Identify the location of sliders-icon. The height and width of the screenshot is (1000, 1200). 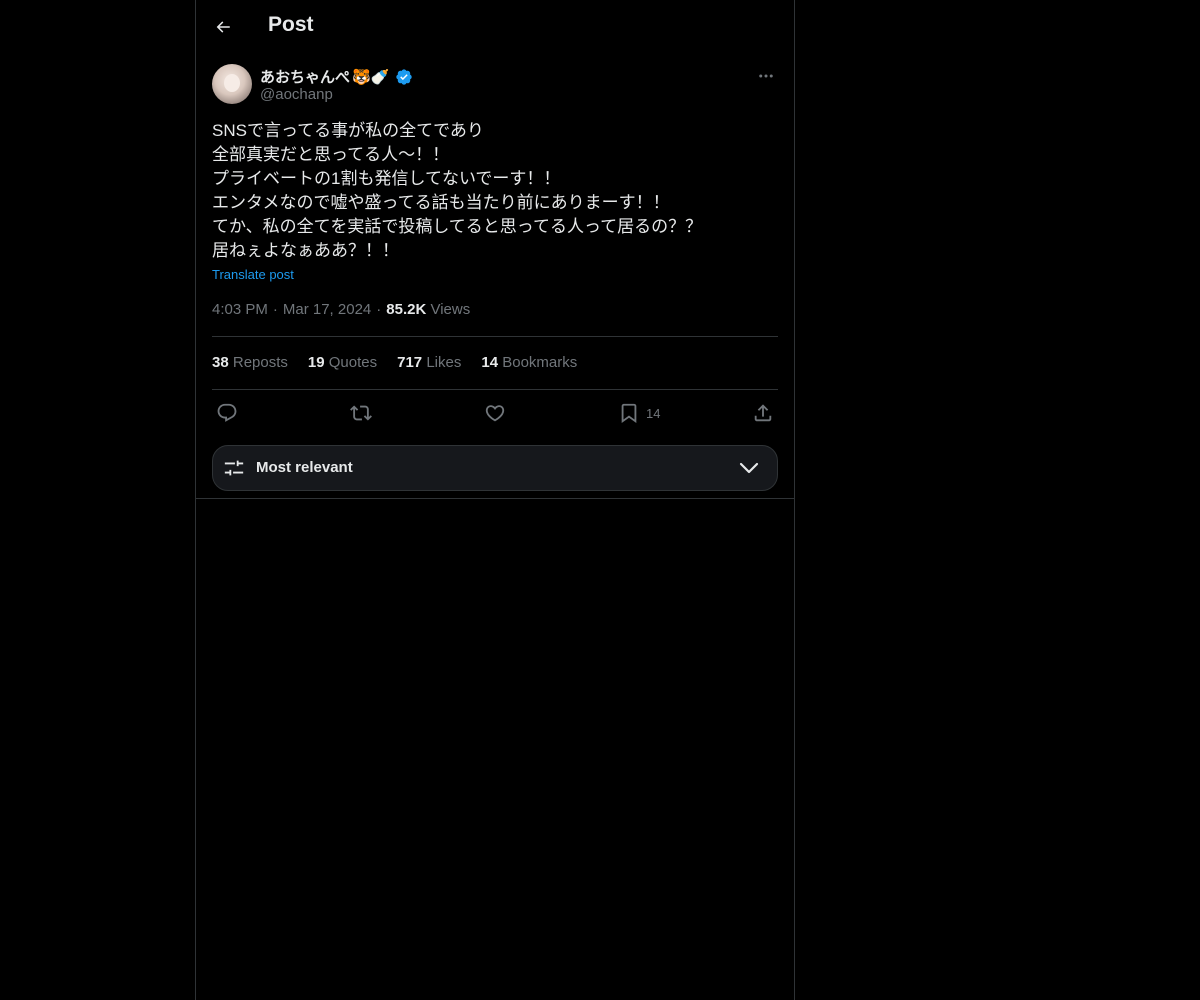
(234, 468).